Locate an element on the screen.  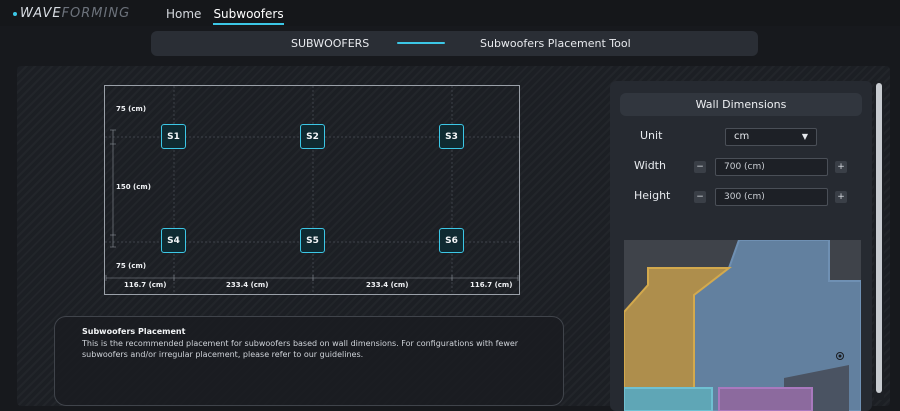
wall-preview is located at coordinates (742, 325).